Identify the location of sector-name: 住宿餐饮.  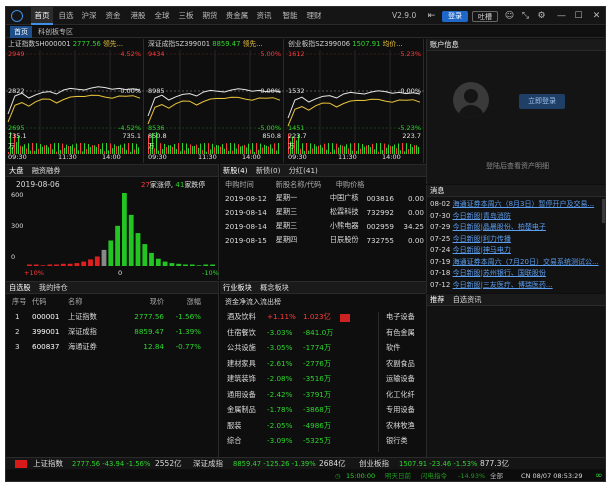
(241, 332).